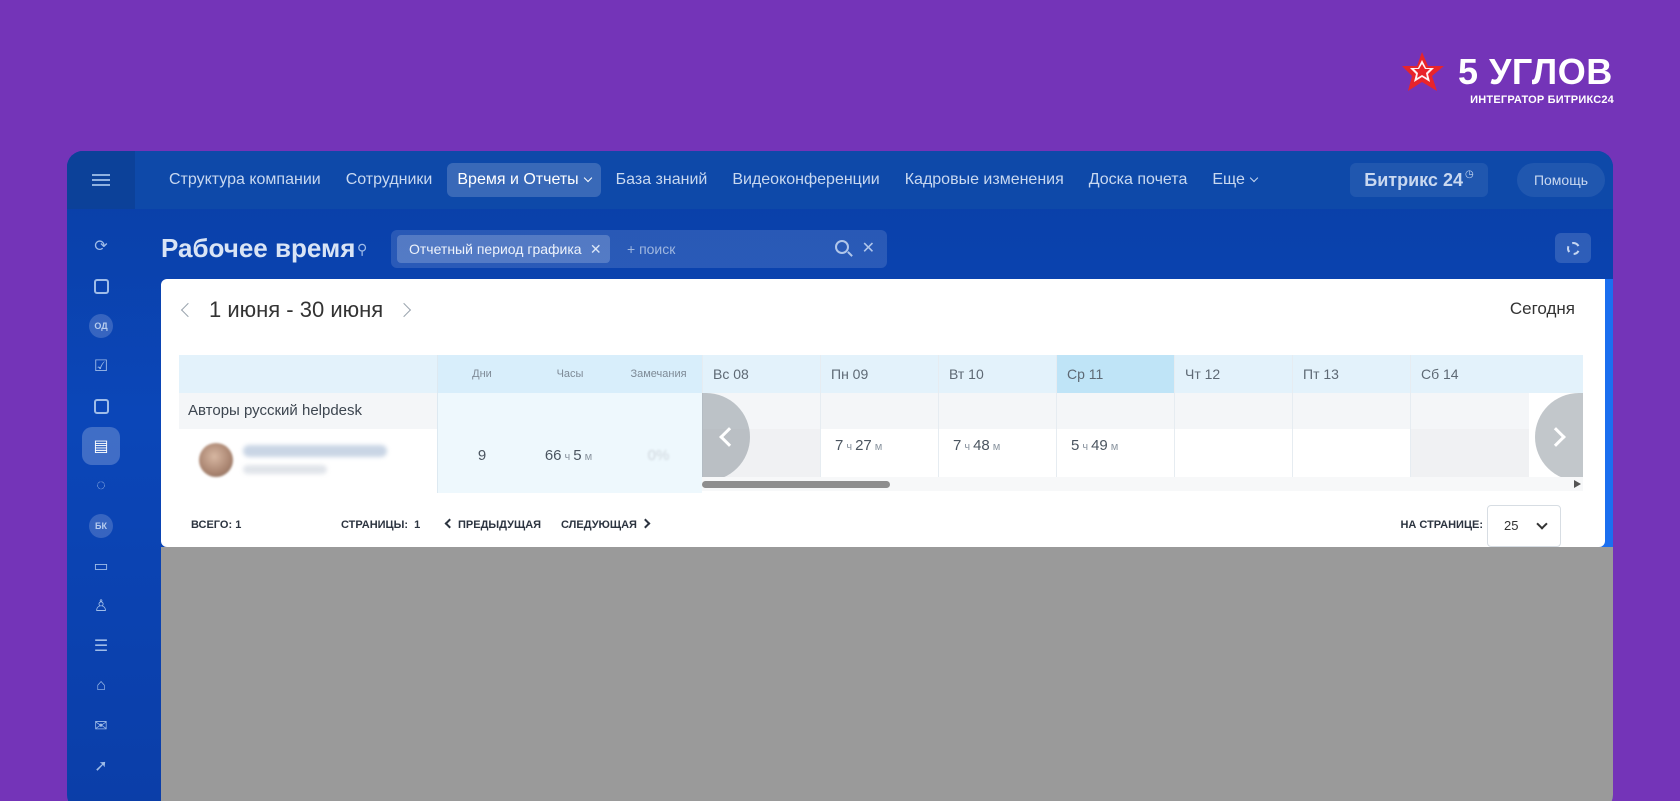  What do you see at coordinates (101, 726) in the screenshot?
I see `mail-icon: ✉` at bounding box center [101, 726].